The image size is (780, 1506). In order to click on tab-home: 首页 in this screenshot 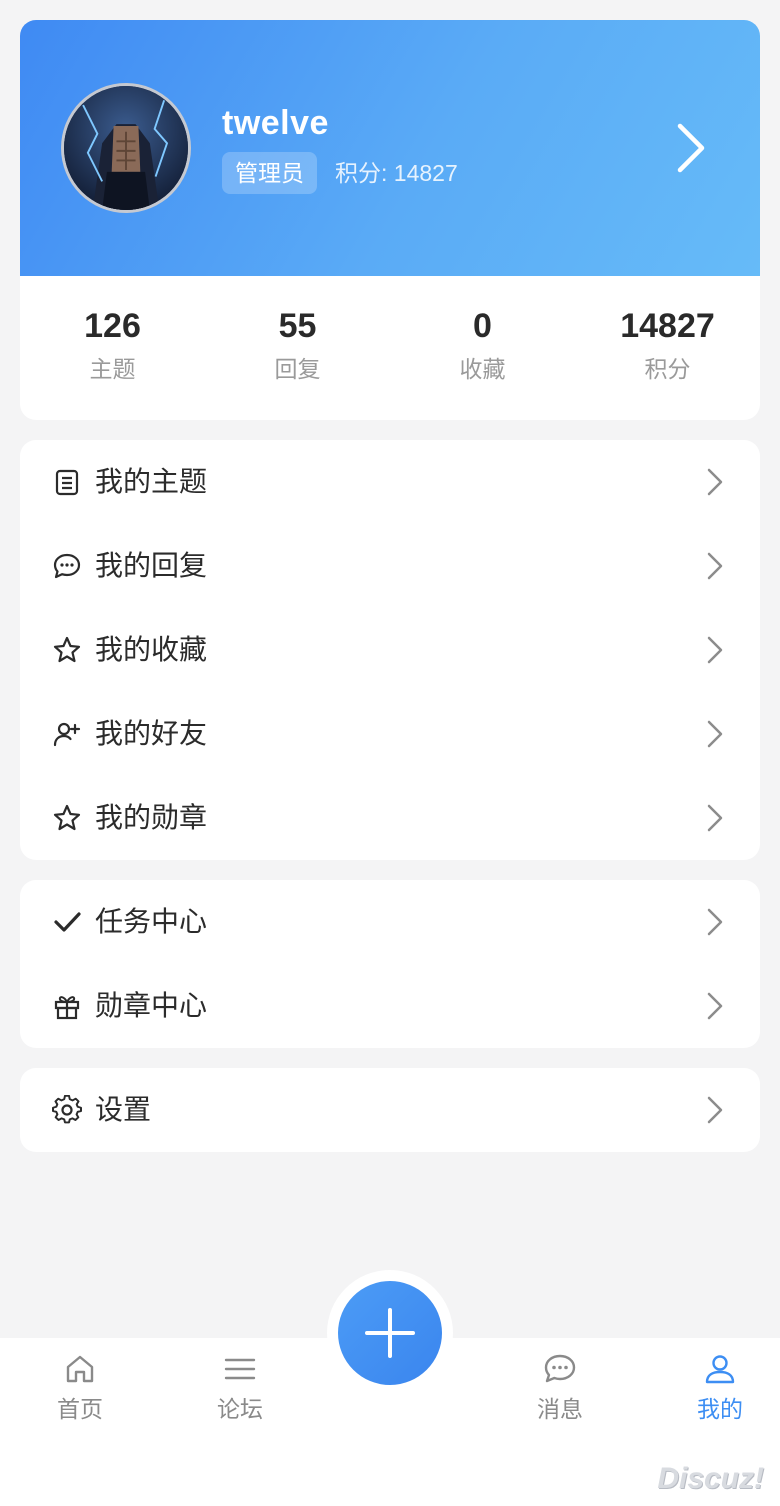, I will do `click(80, 1388)`.